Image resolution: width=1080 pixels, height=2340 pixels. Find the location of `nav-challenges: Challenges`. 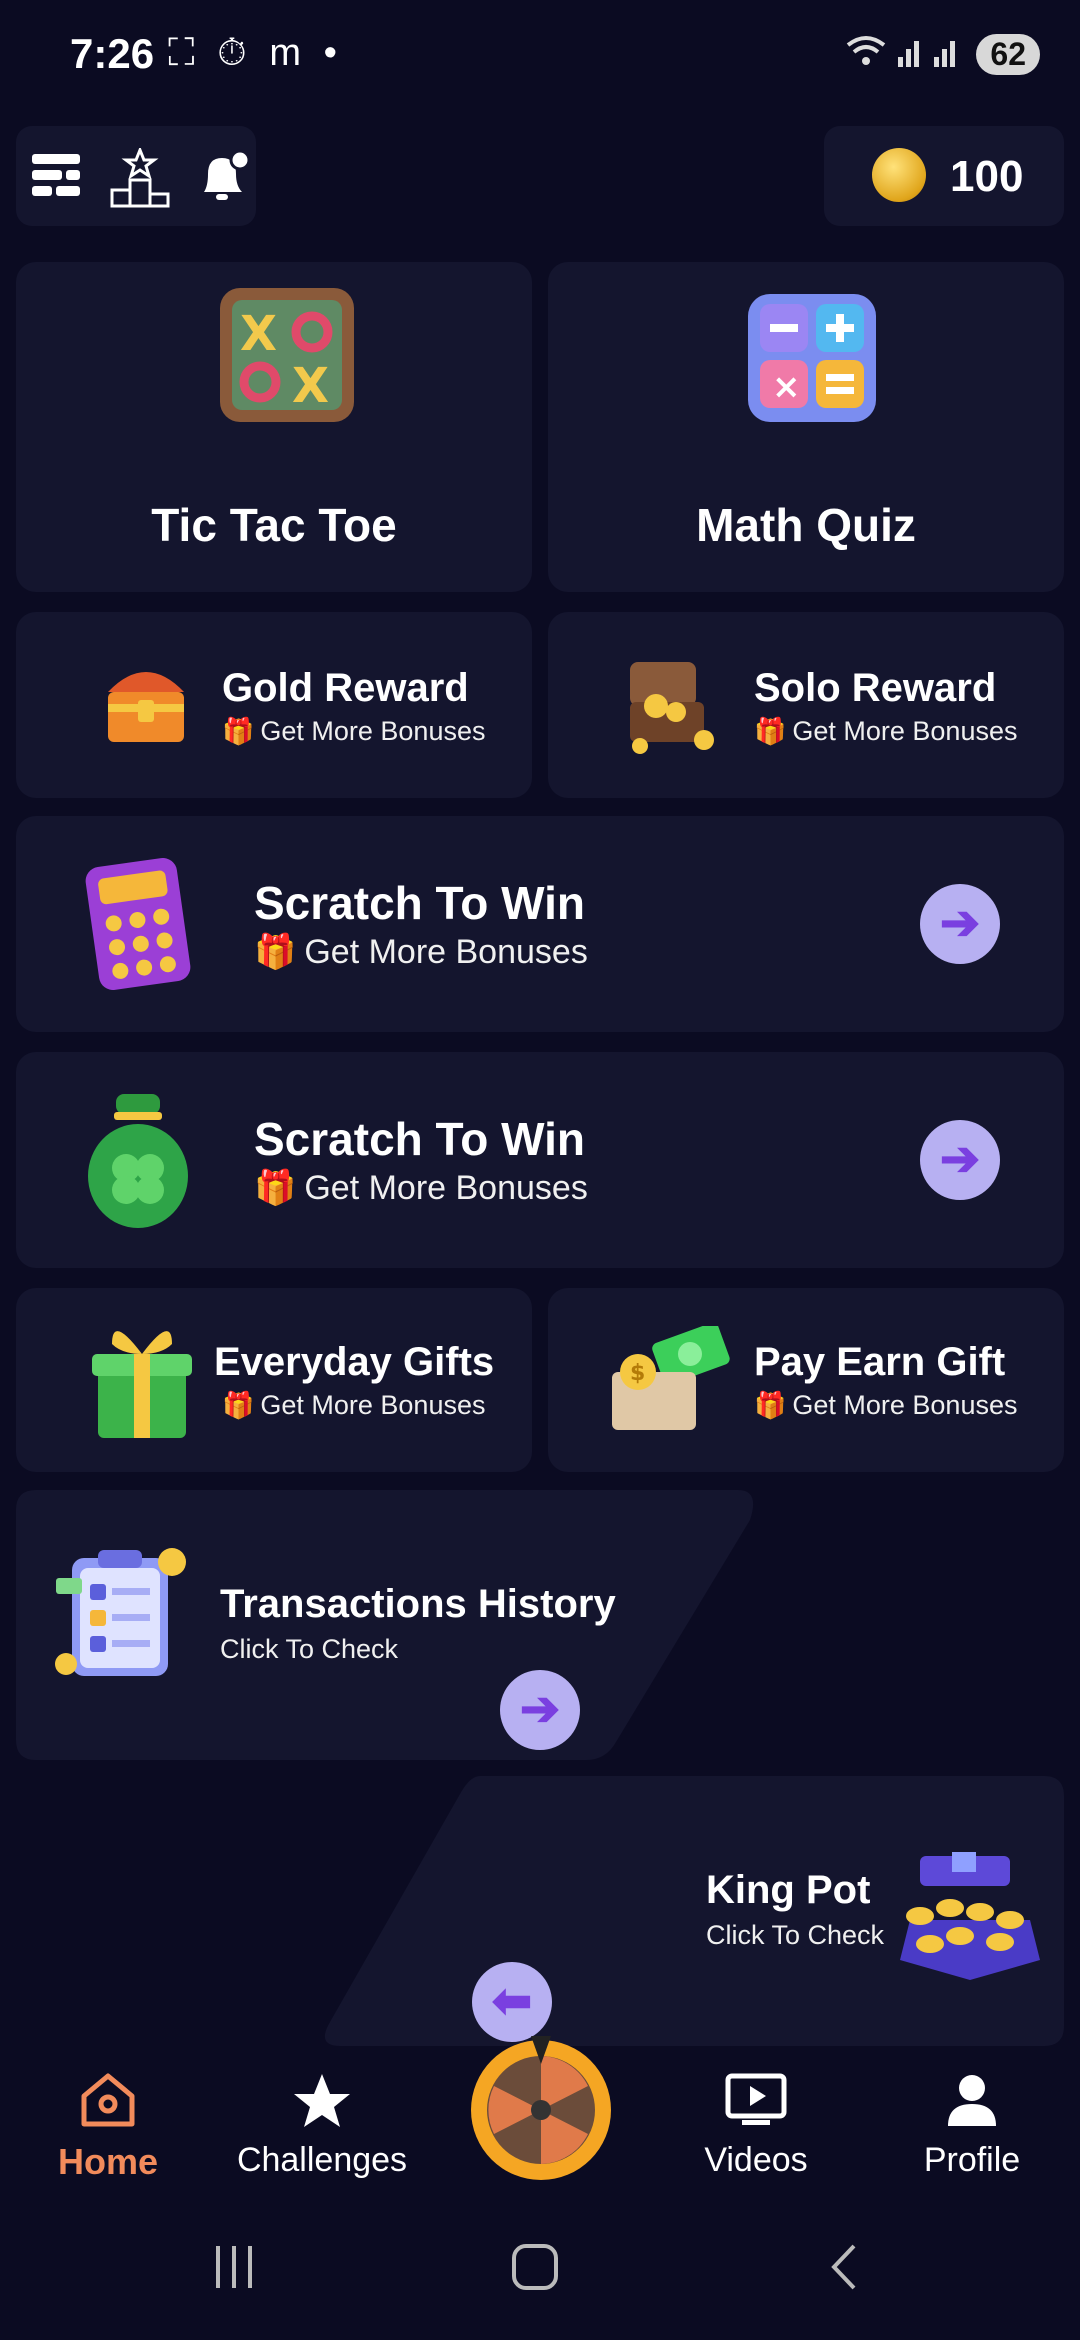

nav-challenges: Challenges is located at coordinates (322, 2125).